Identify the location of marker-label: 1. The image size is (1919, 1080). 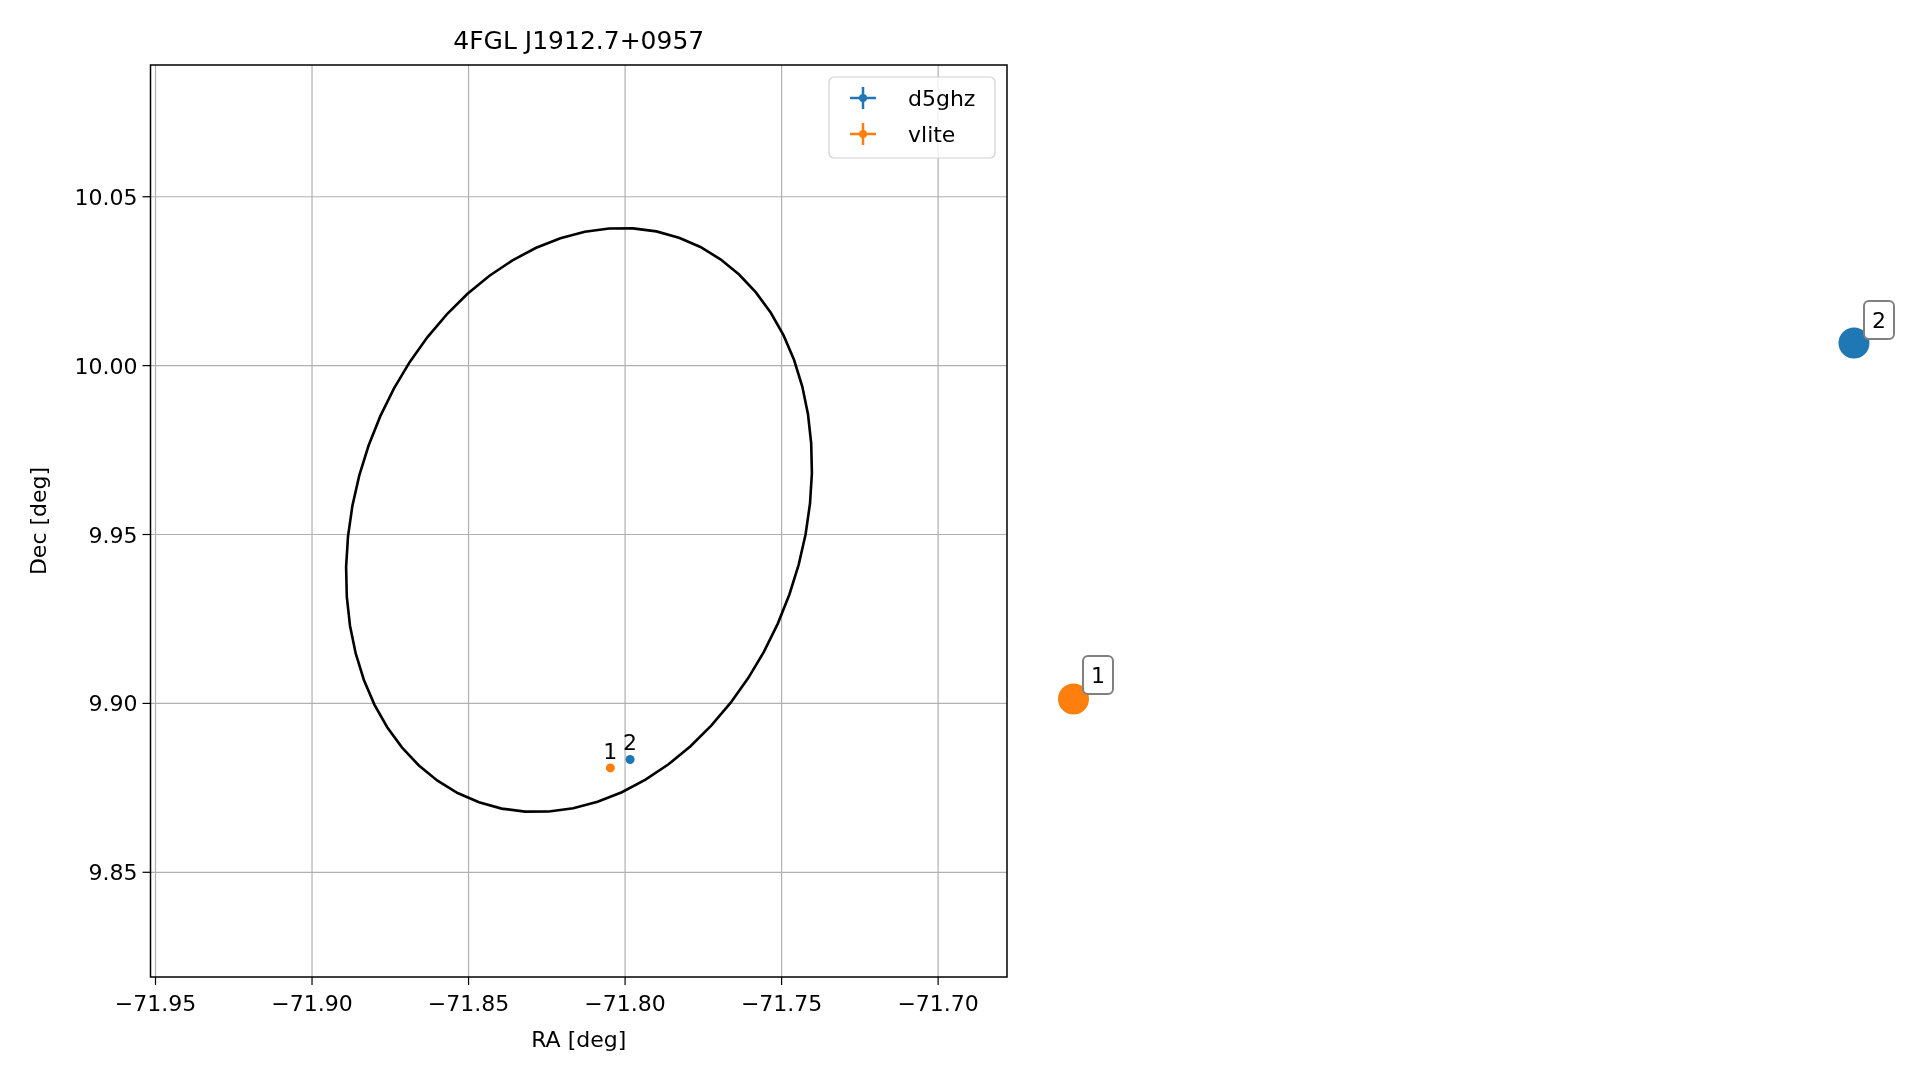
(1098, 675).